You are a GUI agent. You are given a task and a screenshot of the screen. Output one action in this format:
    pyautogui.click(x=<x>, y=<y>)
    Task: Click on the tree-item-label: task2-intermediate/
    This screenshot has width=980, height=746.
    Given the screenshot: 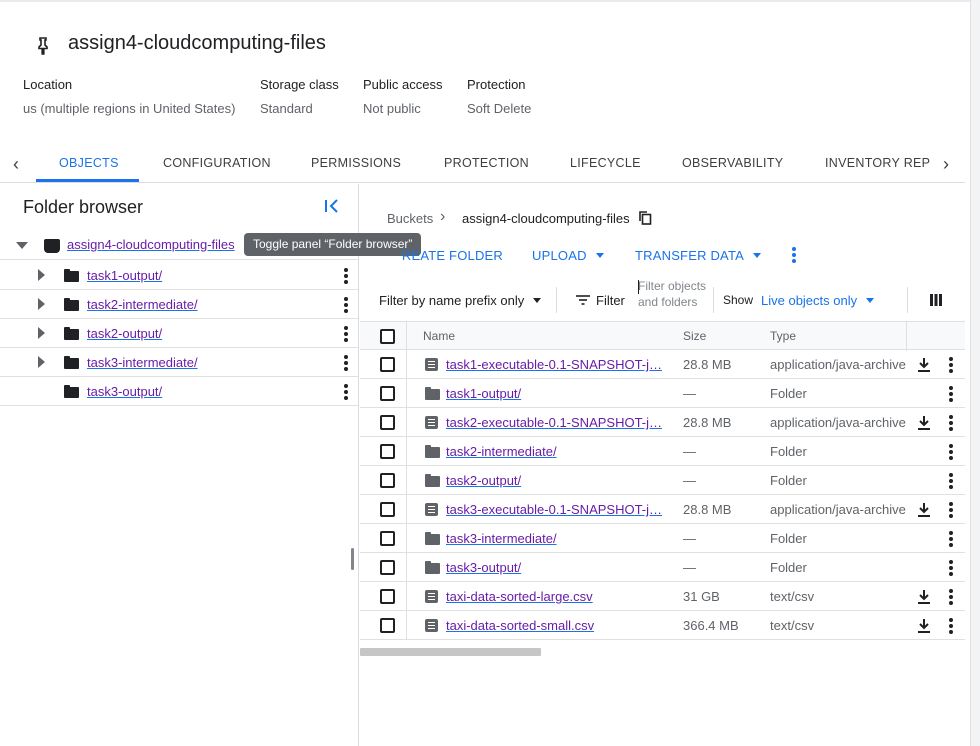 What is the action you would take?
    pyautogui.click(x=142, y=304)
    